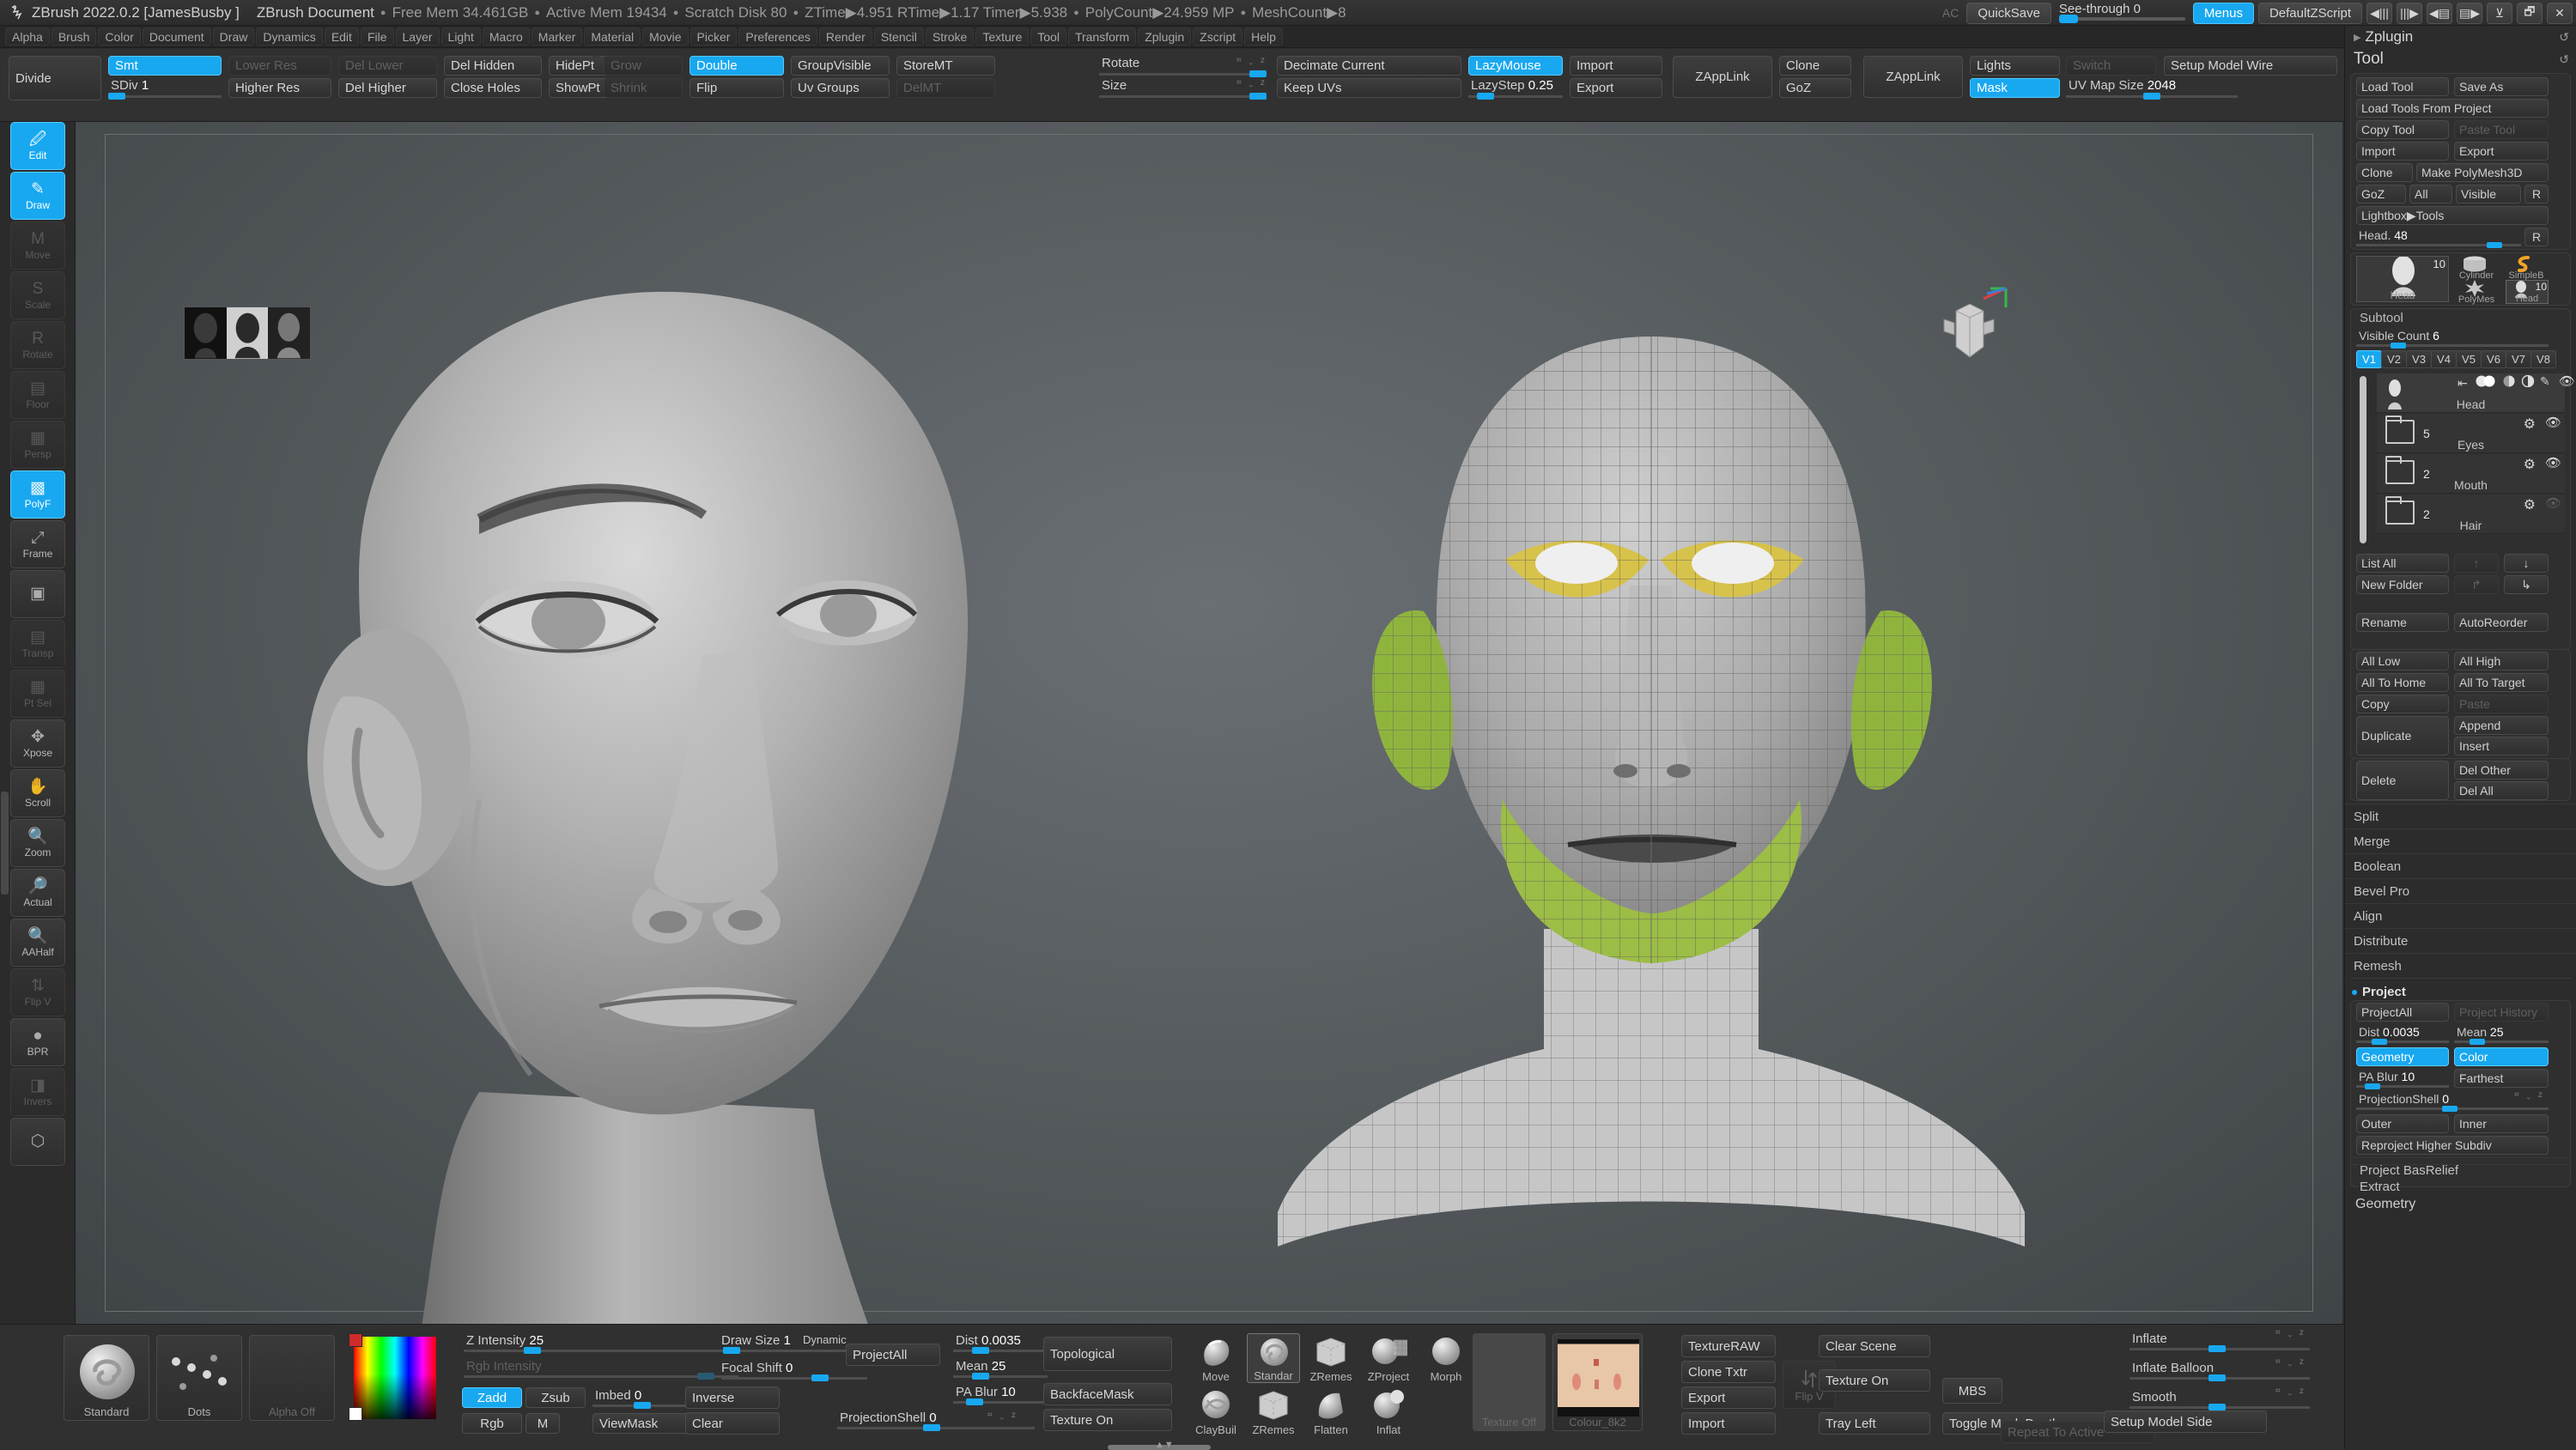 Image resolution: width=2576 pixels, height=1450 pixels. Describe the element at coordinates (2471, 514) in the screenshot. I see `subtool-row-hair: 2 ⚙ 👁 Hair` at that location.